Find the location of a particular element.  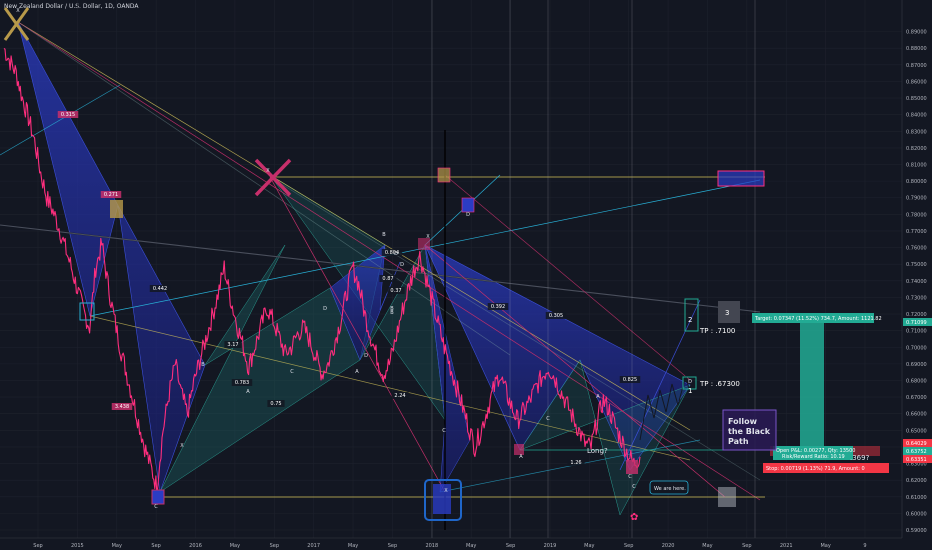

y-tick-label: 0.67000 is located at coordinates (916, 398).